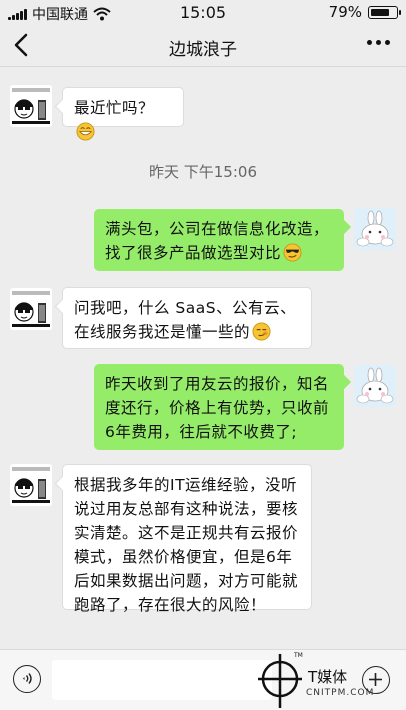  I want to click on voice-icon, so click(27, 679).